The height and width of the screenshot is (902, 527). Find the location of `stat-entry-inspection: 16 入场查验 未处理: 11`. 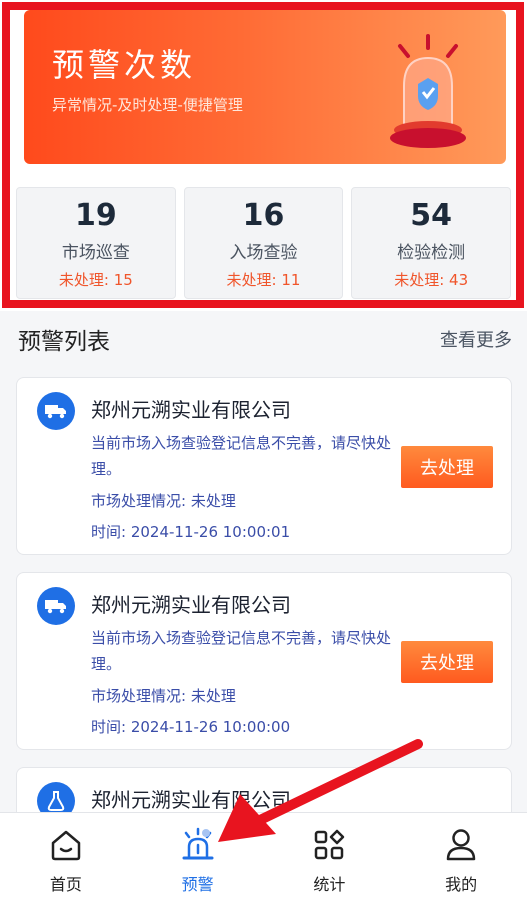

stat-entry-inspection: 16 入场查验 未处理: 11 is located at coordinates (263, 243).